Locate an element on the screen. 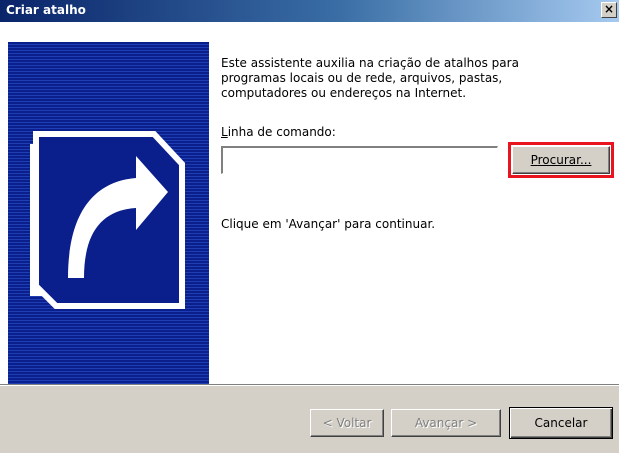  shortcut-arrow-icon is located at coordinates (107, 220).